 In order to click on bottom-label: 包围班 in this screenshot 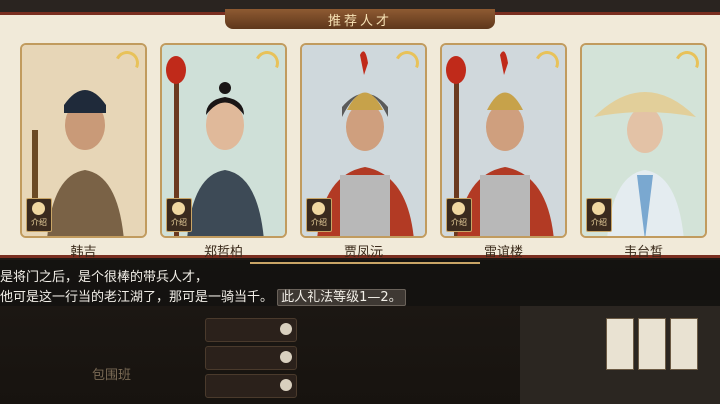, I will do `click(112, 375)`.